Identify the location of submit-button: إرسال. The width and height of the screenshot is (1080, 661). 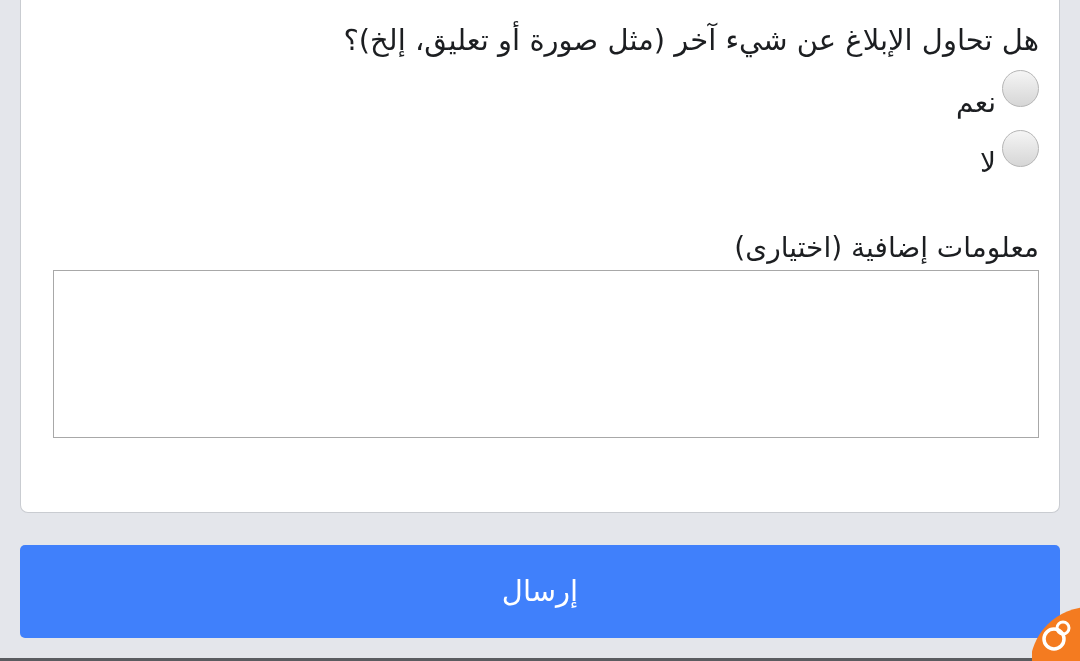
(540, 591).